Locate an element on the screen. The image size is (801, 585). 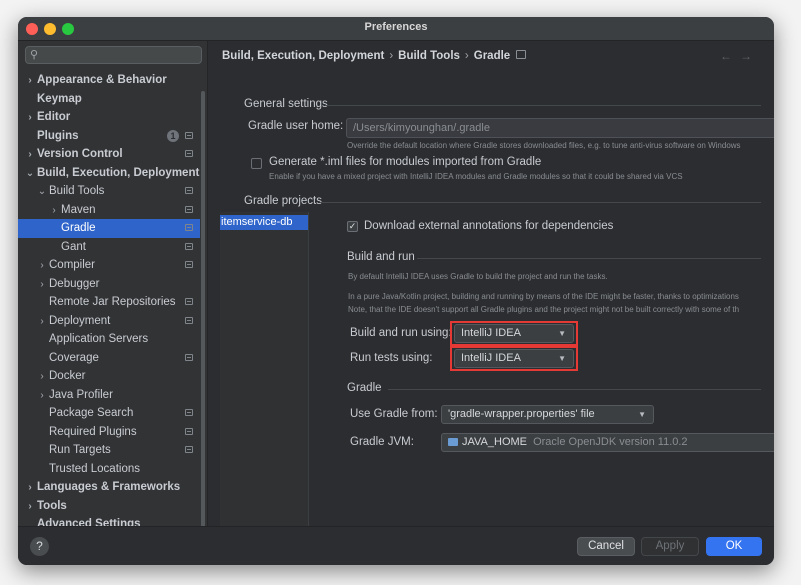
sidebar-item-required-plugins: Required Plugins is located at coordinates (109, 432).